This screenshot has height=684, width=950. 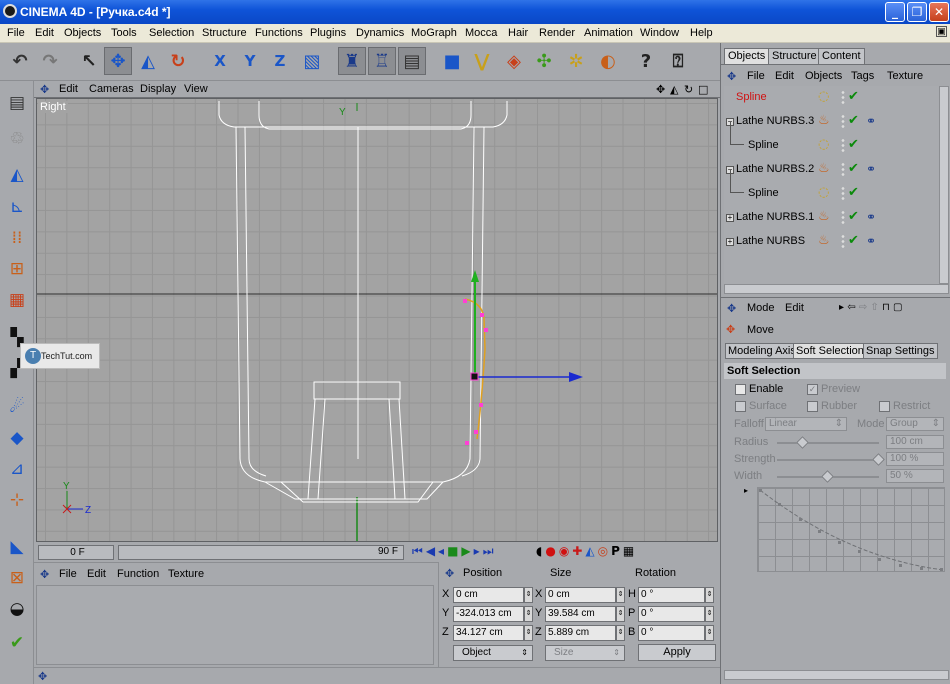 What do you see at coordinates (261, 552) in the screenshot?
I see `timeline-scrubber` at bounding box center [261, 552].